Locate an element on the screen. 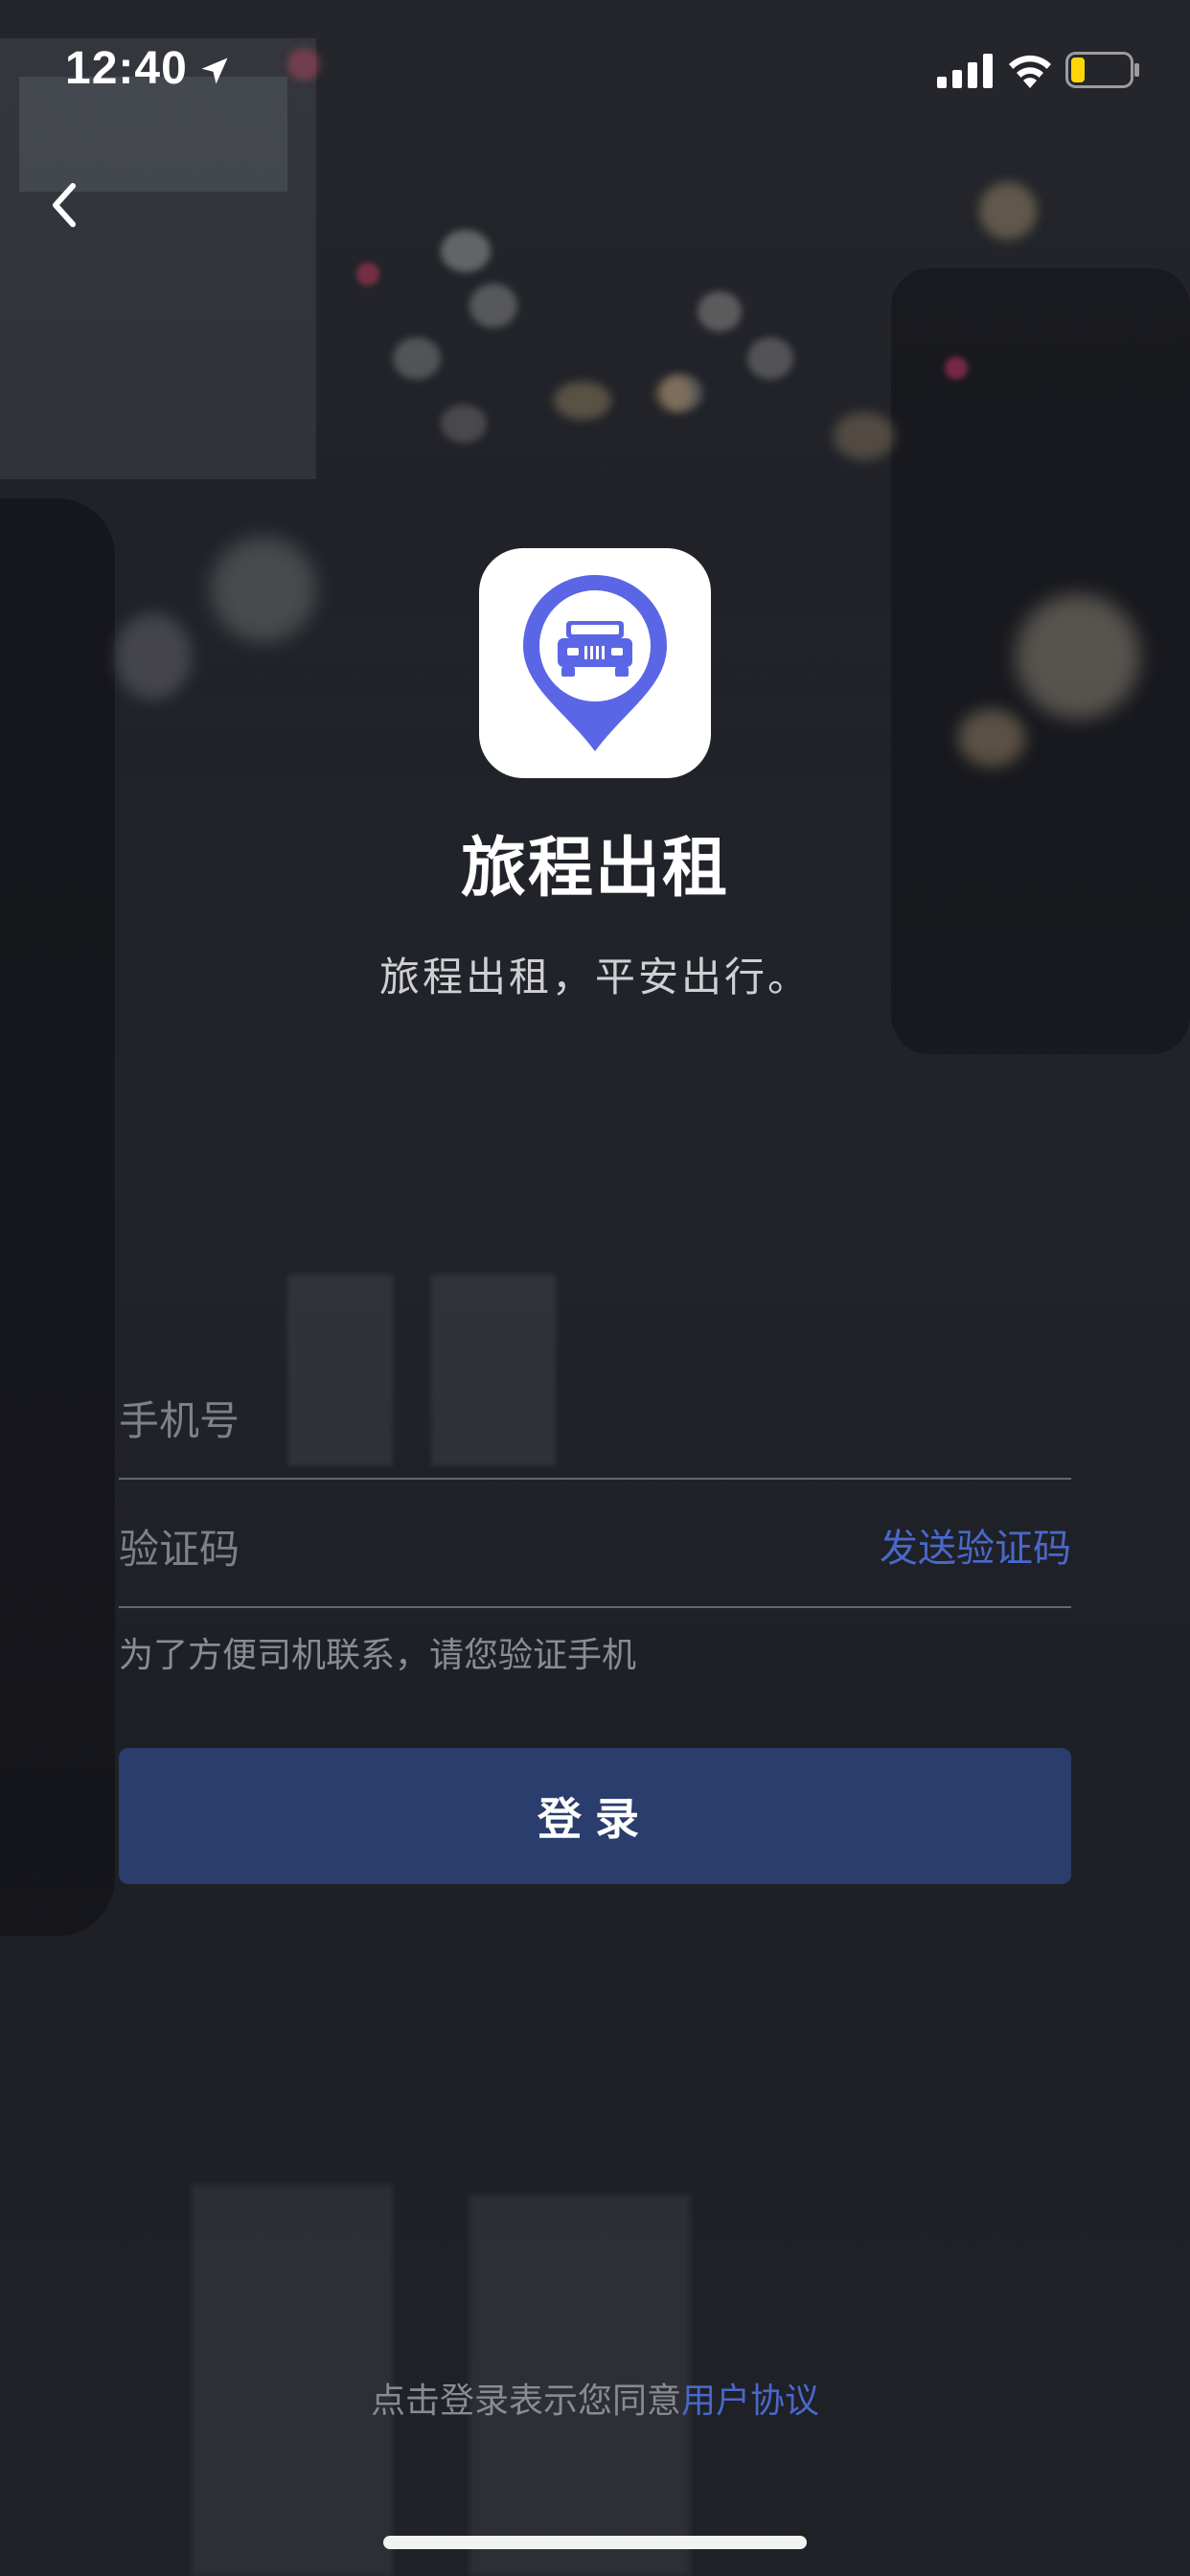  app-slogan: 旅程出租，平安出行。 is located at coordinates (594, 977).